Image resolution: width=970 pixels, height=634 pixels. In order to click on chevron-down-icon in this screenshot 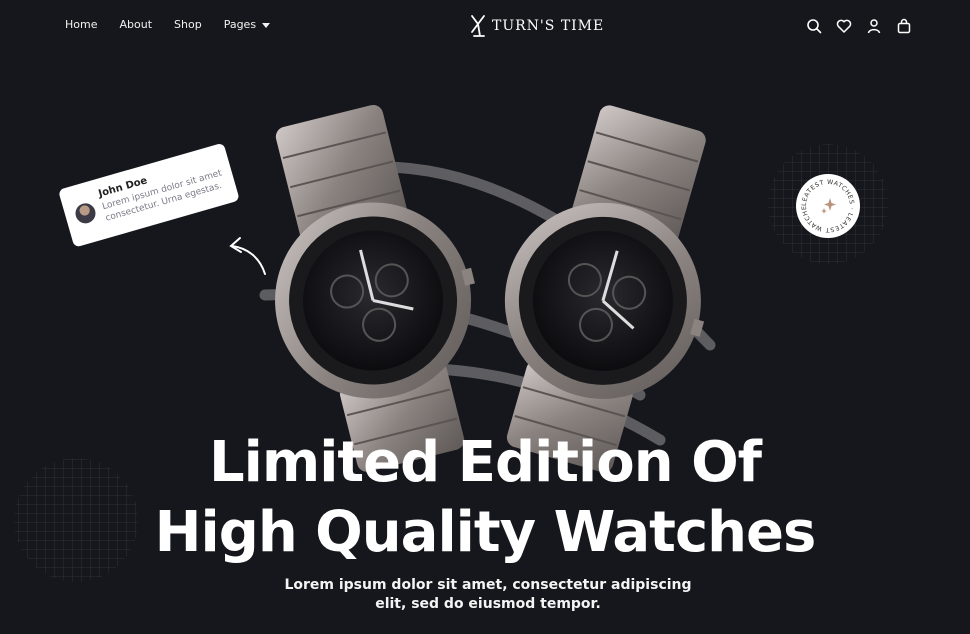, I will do `click(266, 25)`.